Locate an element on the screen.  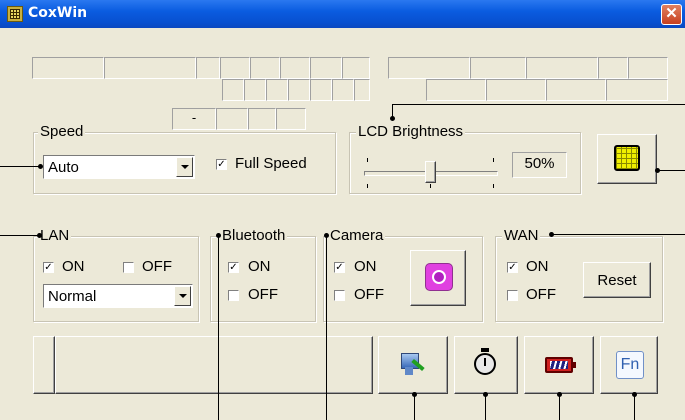
full-speed-label: Full Speed is located at coordinates (271, 163).